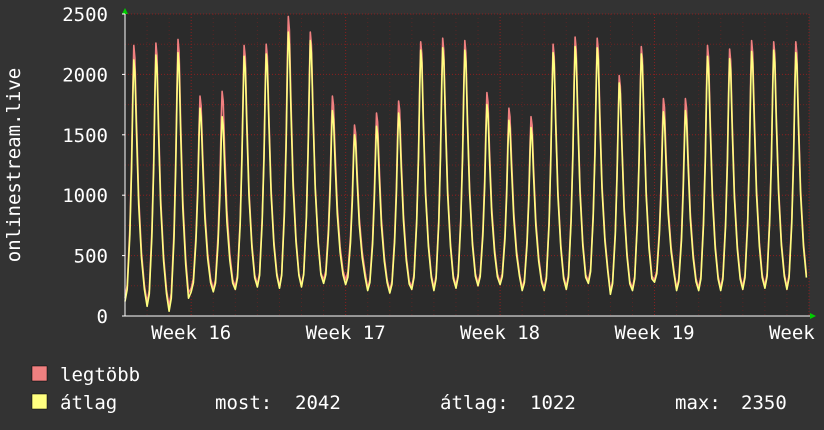  I want to click on legend-swatch-avg, so click(39, 401).